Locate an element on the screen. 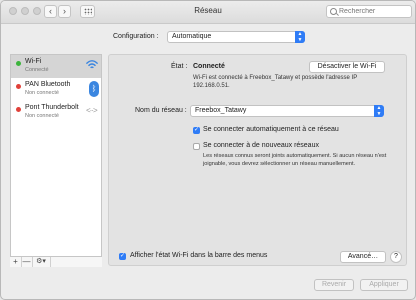 This screenshot has height=300, width=416. help-button: ? is located at coordinates (396, 257).